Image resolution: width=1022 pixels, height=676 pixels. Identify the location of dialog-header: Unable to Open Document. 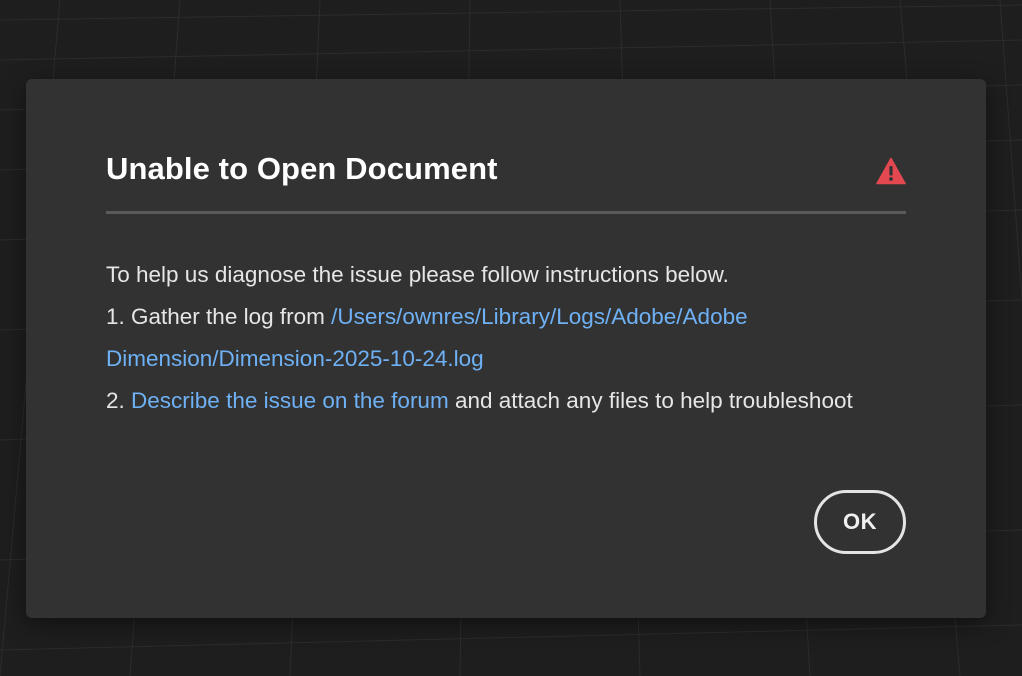
(506, 169).